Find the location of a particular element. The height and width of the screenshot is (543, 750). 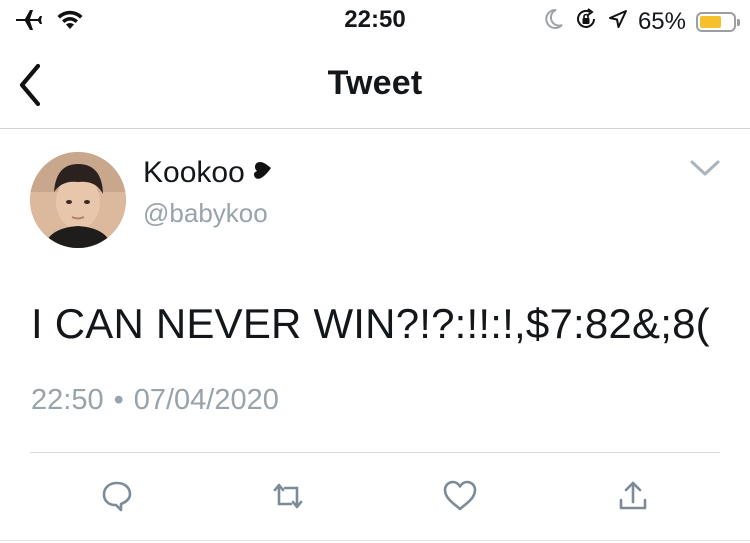

battery-percent: 65% is located at coordinates (661, 21).